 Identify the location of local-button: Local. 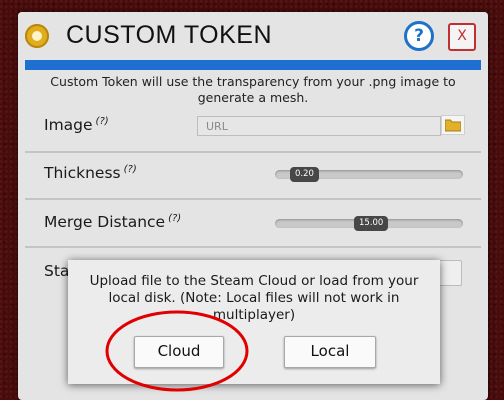
(330, 352).